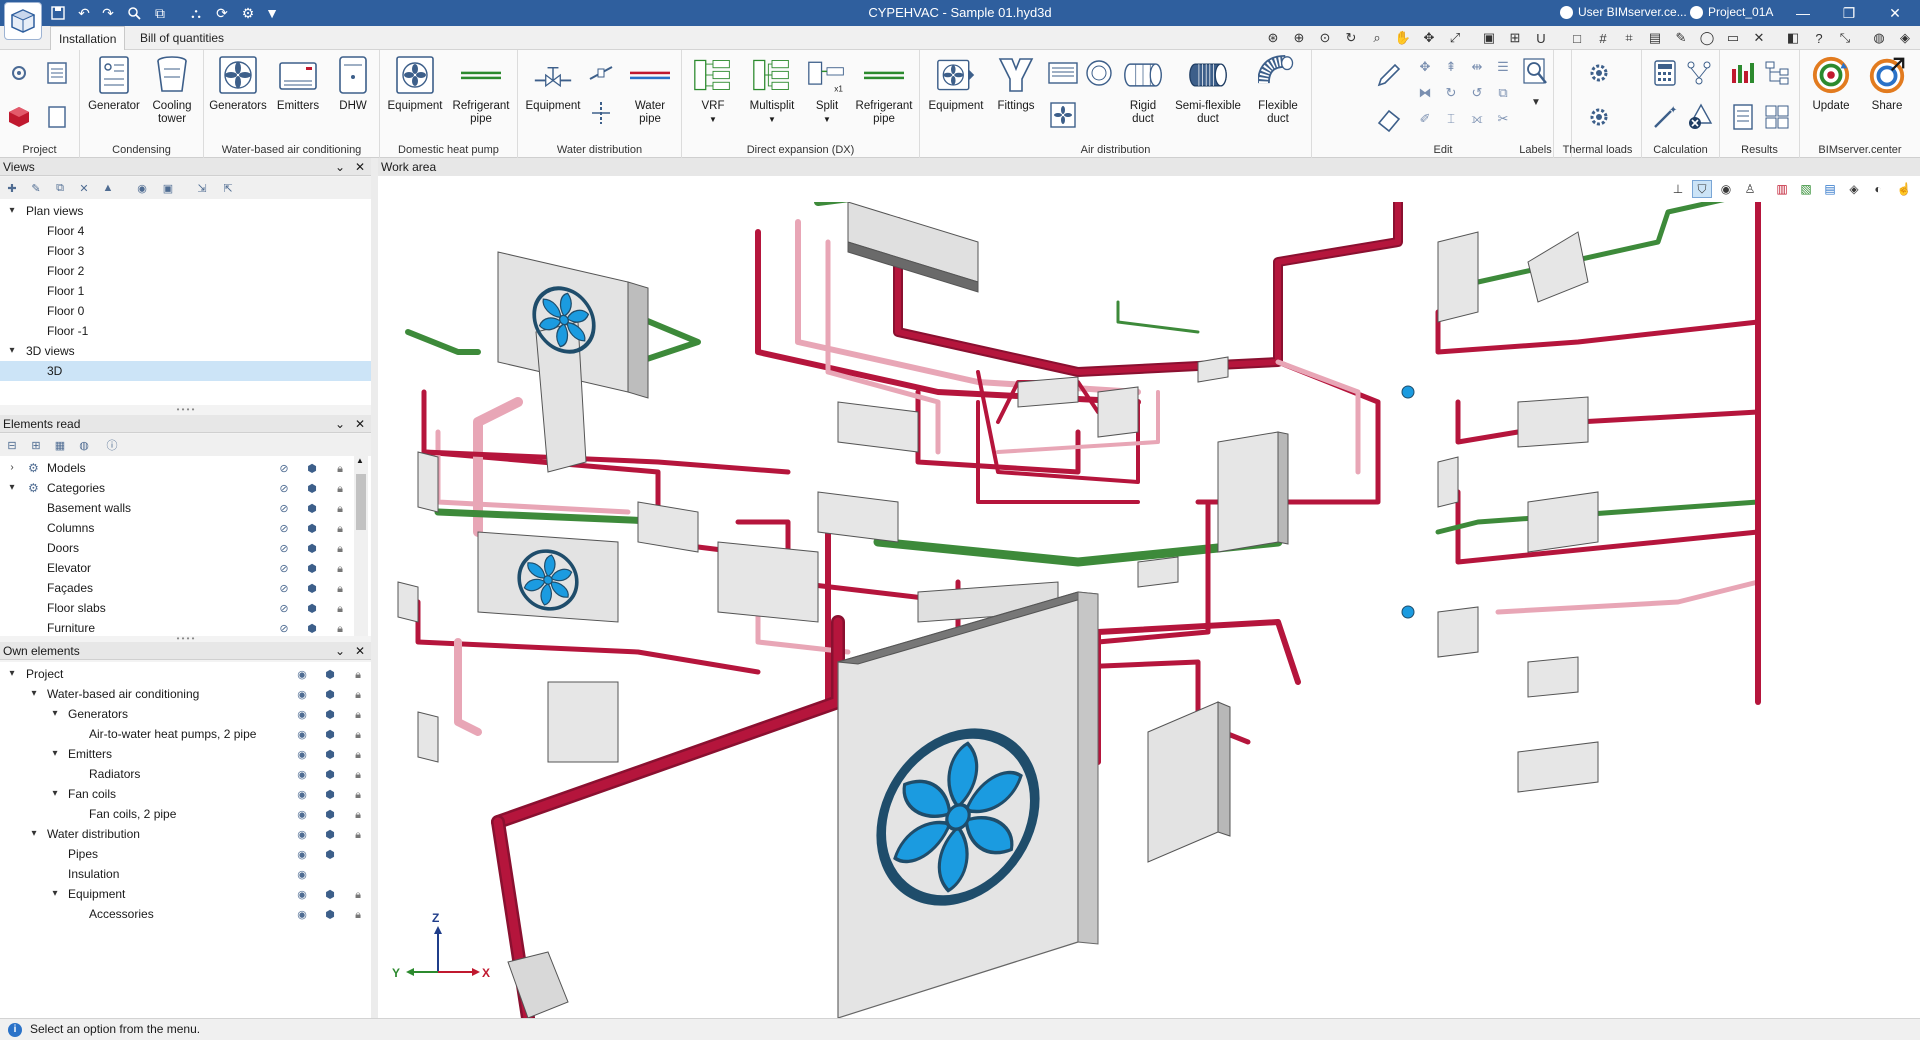 The height and width of the screenshot is (1040, 1920). What do you see at coordinates (12, 445) in the screenshot?
I see `tree-expand-icon: ⊟` at bounding box center [12, 445].